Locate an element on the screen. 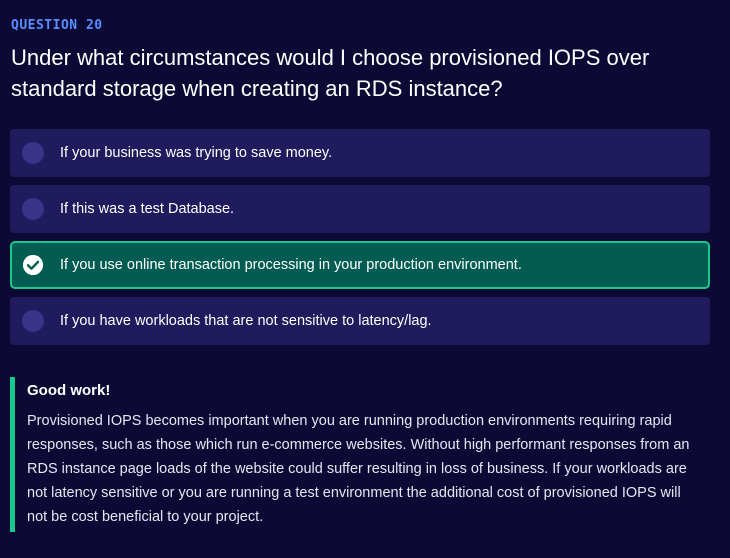  question-number: QUESTION 20 is located at coordinates (57, 25).